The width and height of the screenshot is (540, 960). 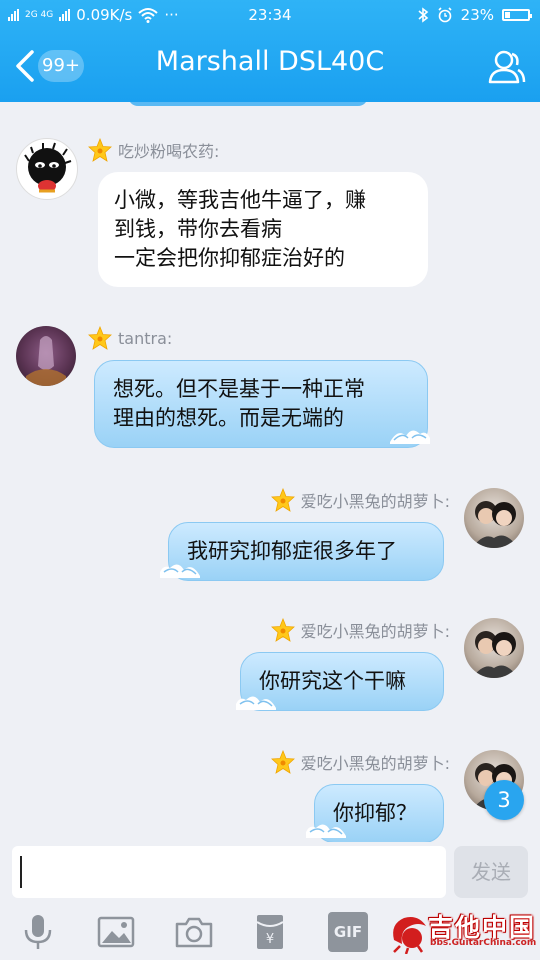 I want to click on status-bar: 2G 4G 0.09K/s ··· 23:34 23%, so click(x=270, y=15).